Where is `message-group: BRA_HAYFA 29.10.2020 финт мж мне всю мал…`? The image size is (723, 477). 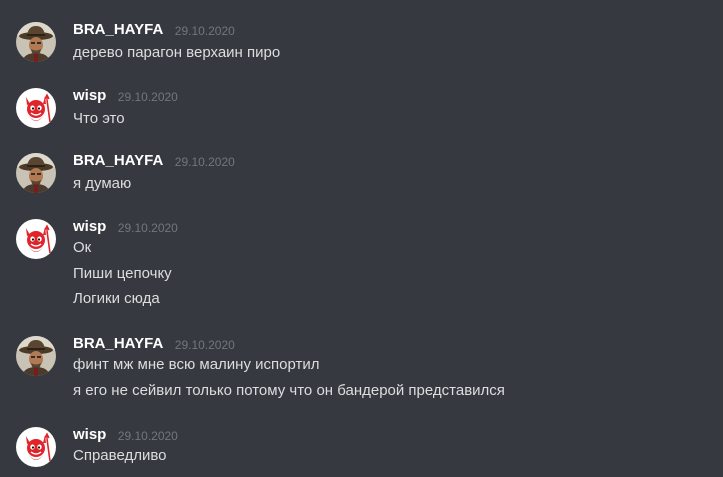 message-group: BRA_HAYFA 29.10.2020 финт мж мне всю мал… is located at coordinates (361, 367).